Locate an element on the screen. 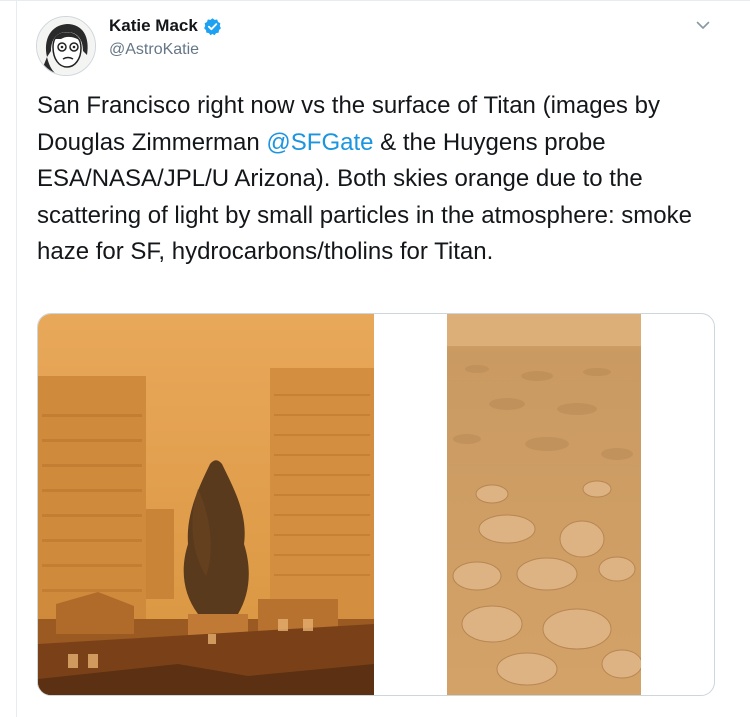 This screenshot has width=750, height=717. titan-surface-huygens-photo is located at coordinates (544, 504).